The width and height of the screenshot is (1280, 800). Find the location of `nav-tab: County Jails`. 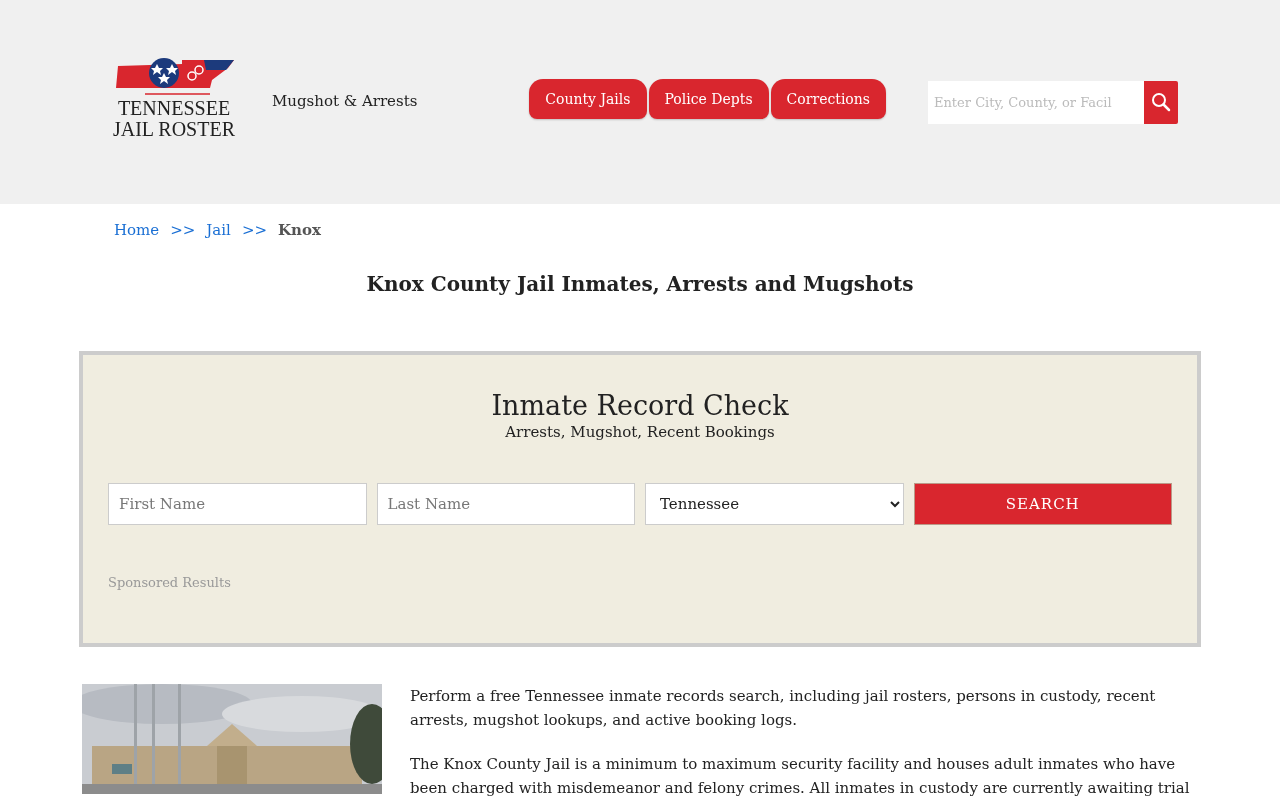

nav-tab: County Jails is located at coordinates (588, 99).